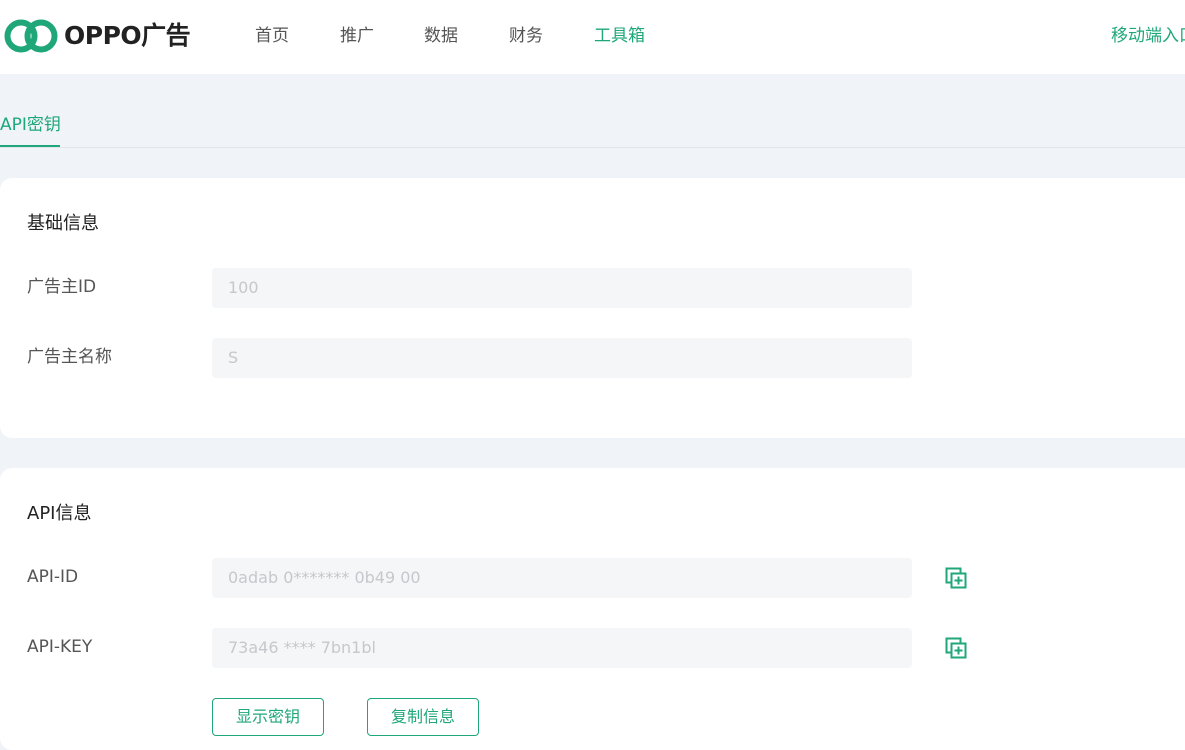  What do you see at coordinates (62, 287) in the screenshot?
I see `advertiser-id-label: 广告主ID` at bounding box center [62, 287].